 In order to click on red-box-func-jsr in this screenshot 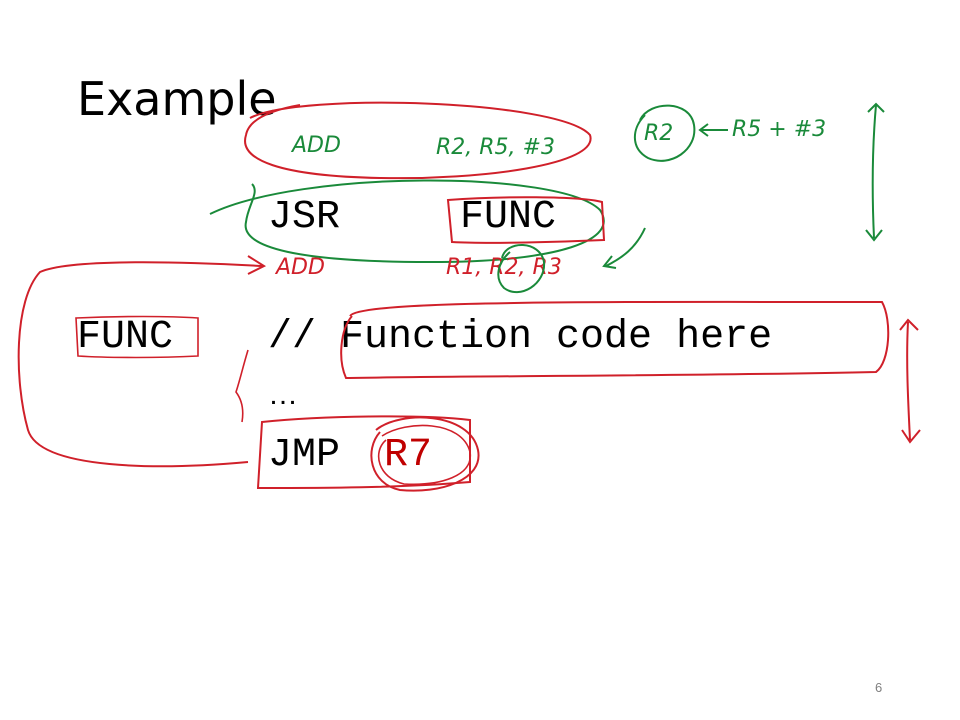, I will do `click(526, 220)`.